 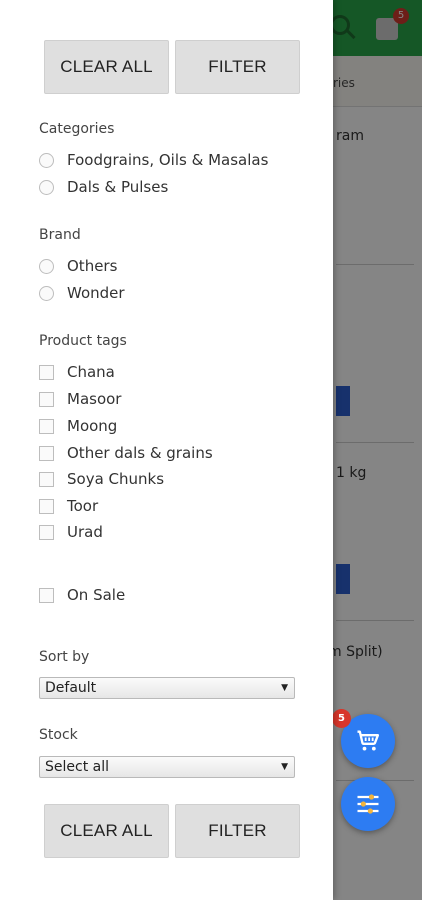 I want to click on tag-option-label: Masoor, so click(x=94, y=399).